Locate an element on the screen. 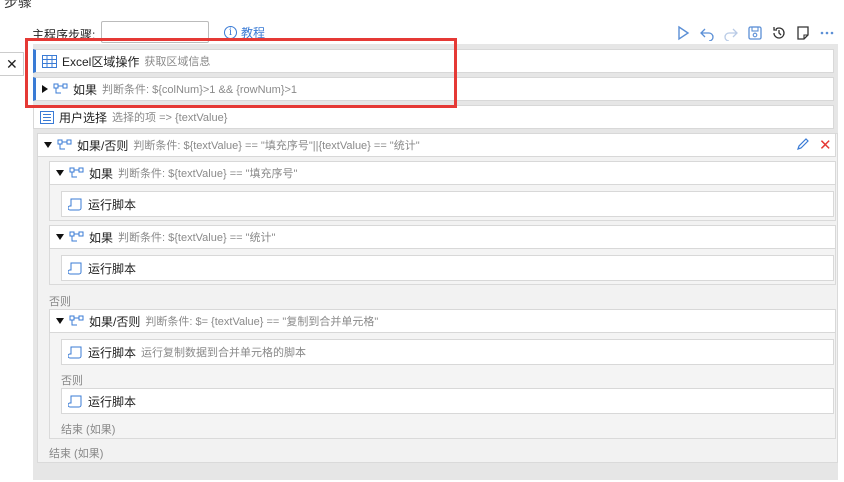  close-tab is located at coordinates (12, 64).